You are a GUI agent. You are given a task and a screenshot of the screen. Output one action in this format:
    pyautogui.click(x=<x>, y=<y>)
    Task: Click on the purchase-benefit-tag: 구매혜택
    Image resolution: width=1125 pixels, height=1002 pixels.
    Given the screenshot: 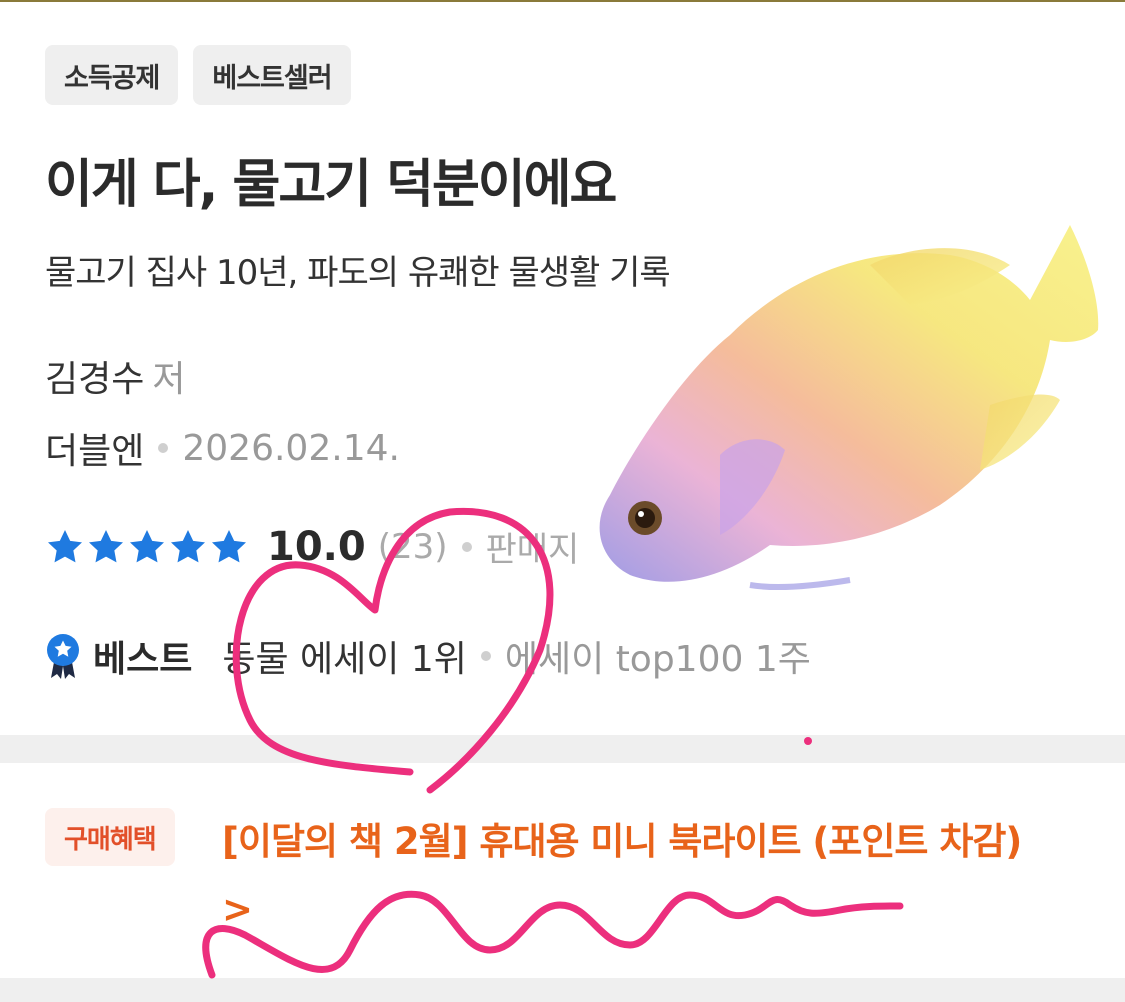 What is the action you would take?
    pyautogui.click(x=110, y=837)
    